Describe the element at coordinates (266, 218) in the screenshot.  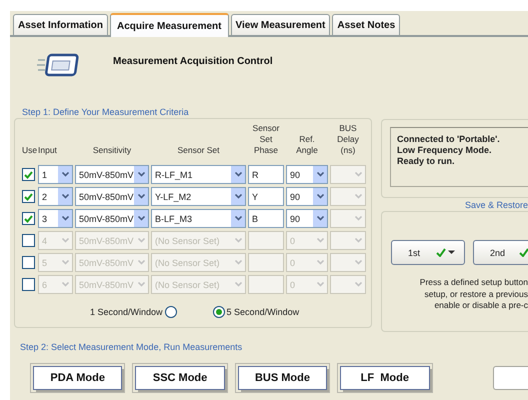
I see `text-field: B` at that location.